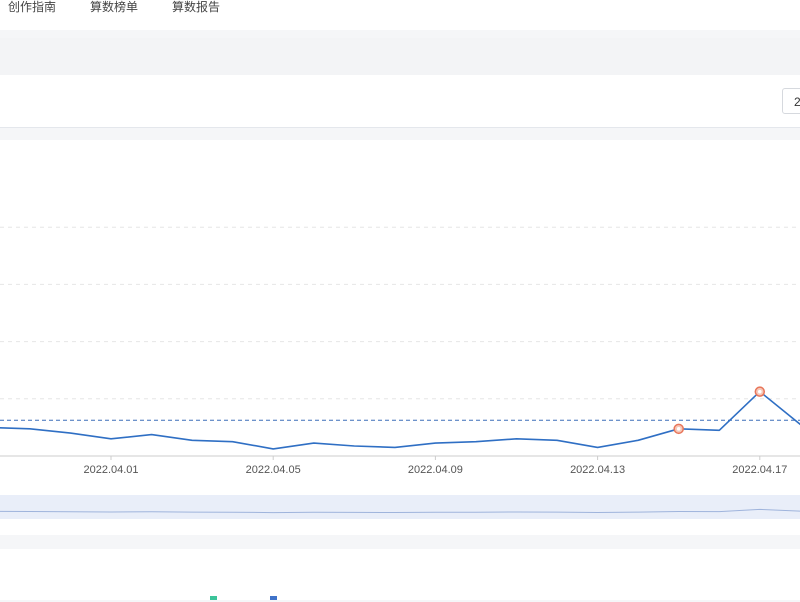 The height and width of the screenshot is (602, 800). I want to click on date-range-picker: 2, so click(791, 101).